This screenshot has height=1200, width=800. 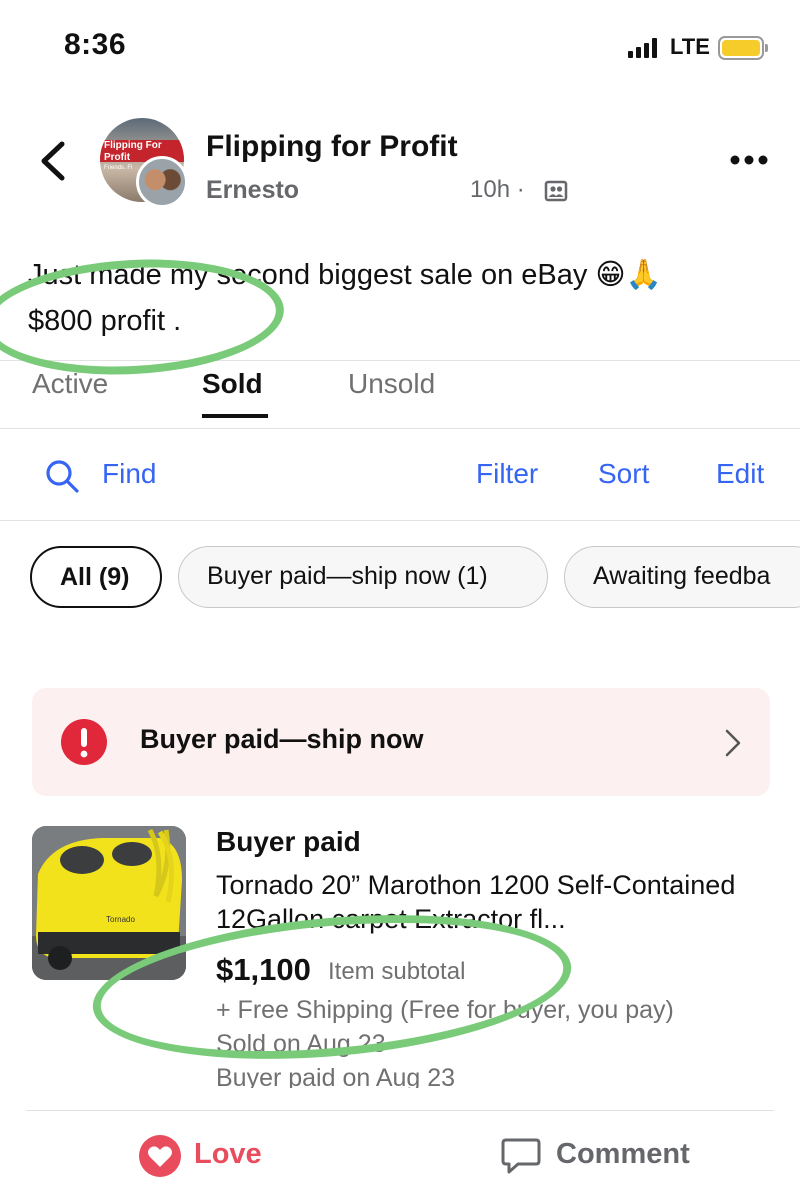 What do you see at coordinates (336, 1076) in the screenshot?
I see `item-paid-date: Buyer paid on Aug 23` at bounding box center [336, 1076].